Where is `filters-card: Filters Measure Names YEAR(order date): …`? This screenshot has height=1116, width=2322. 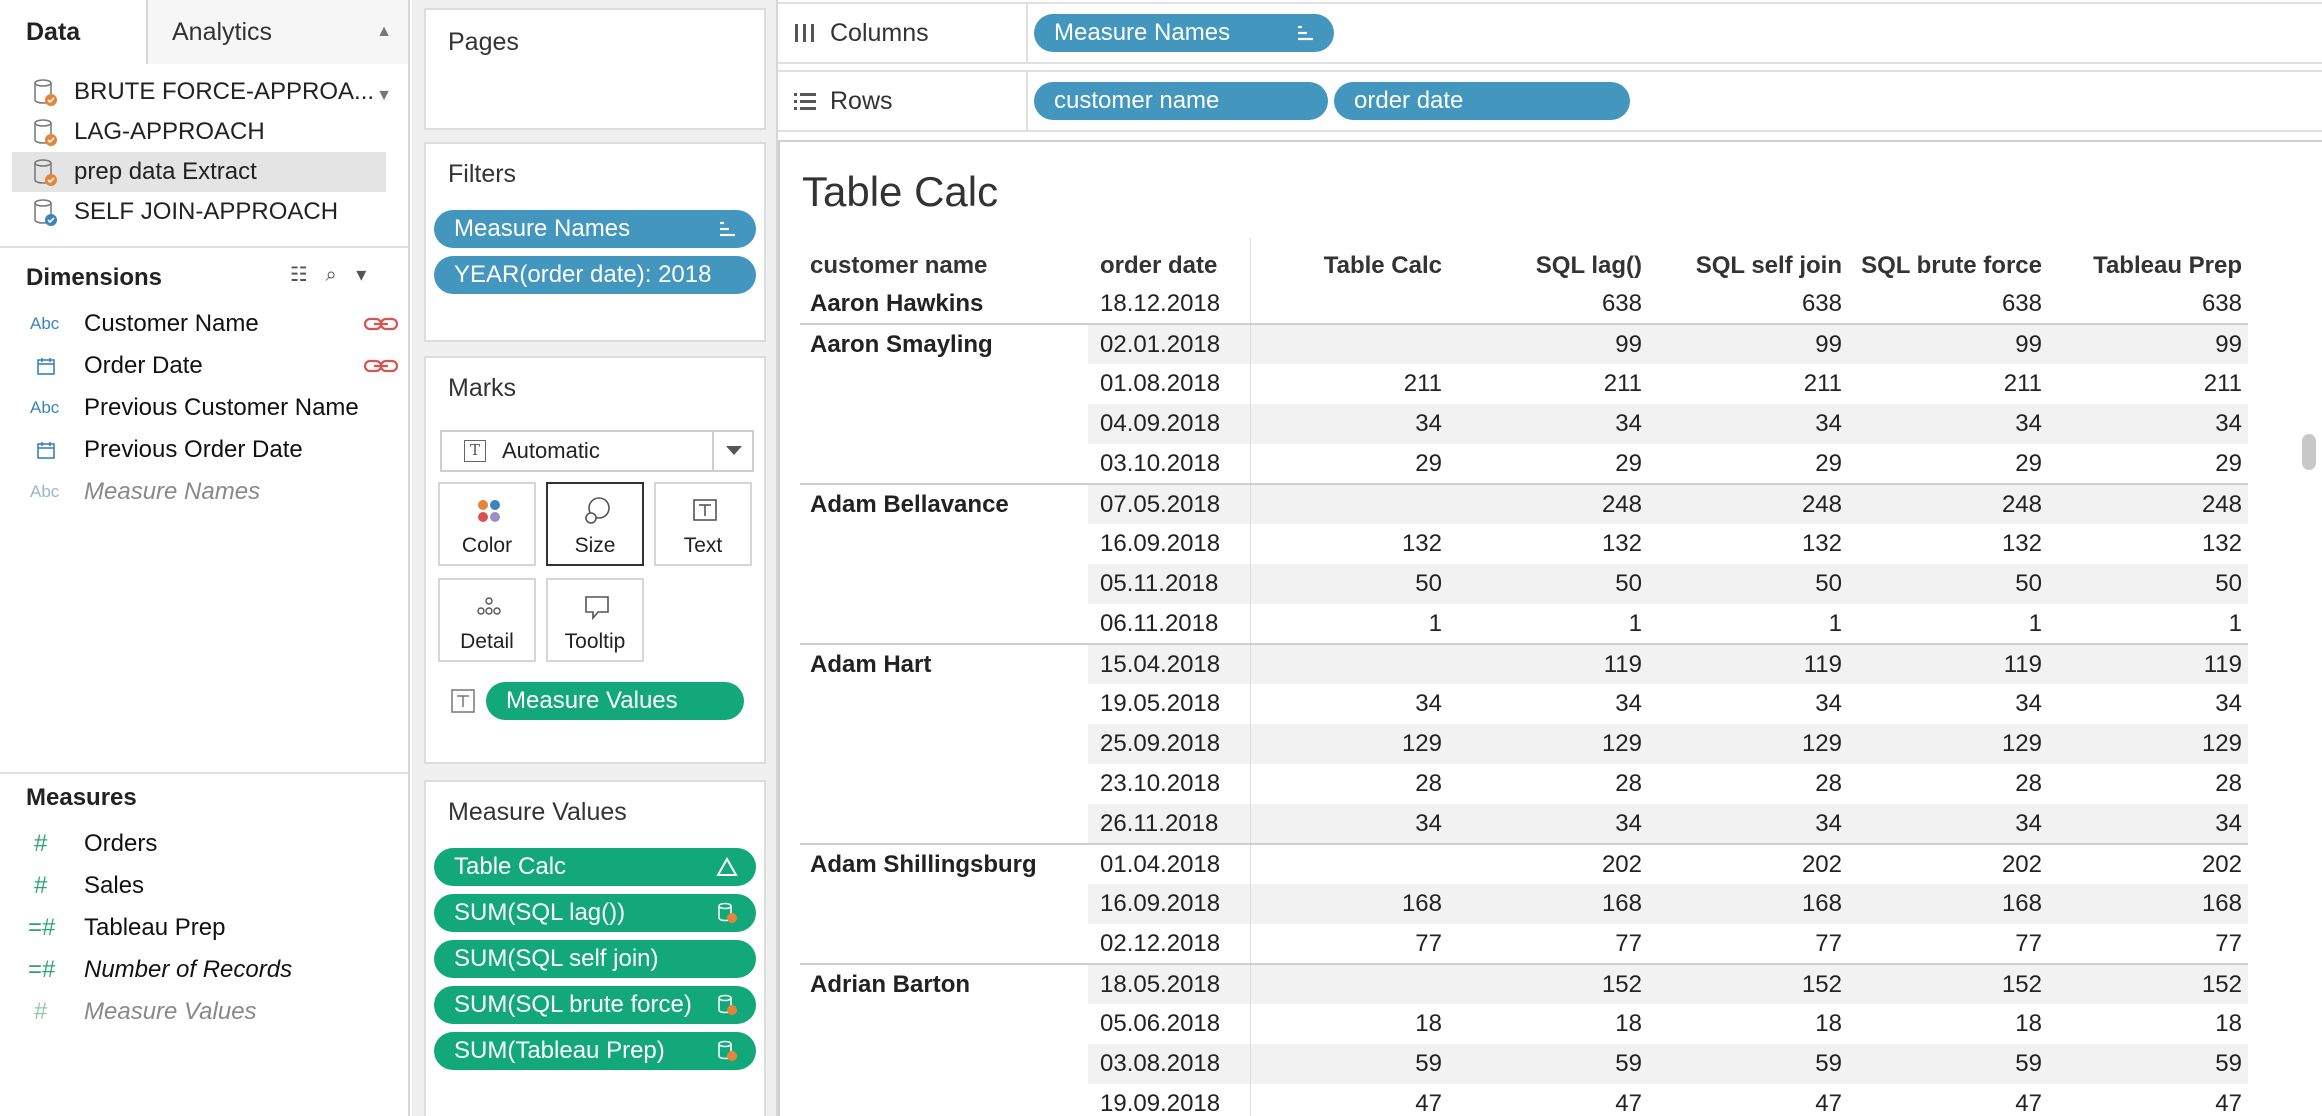
filters-card: Filters Measure Names YEAR(order date): … is located at coordinates (595, 242).